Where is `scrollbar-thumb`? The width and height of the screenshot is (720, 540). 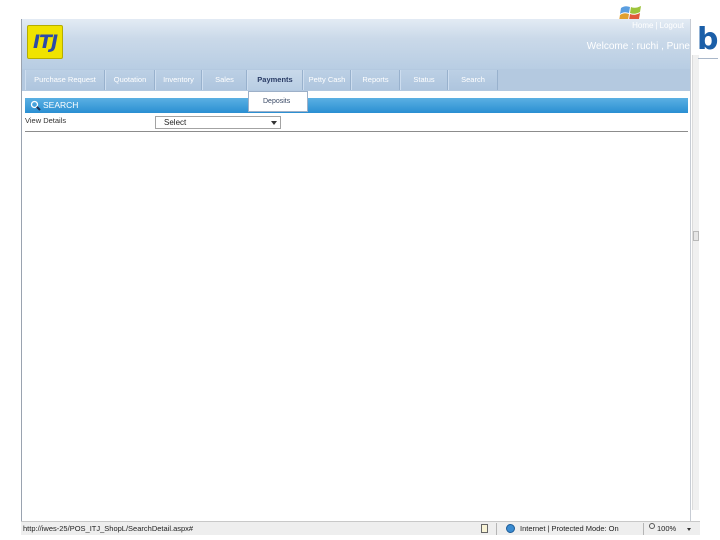
scrollbar-thumb is located at coordinates (696, 236).